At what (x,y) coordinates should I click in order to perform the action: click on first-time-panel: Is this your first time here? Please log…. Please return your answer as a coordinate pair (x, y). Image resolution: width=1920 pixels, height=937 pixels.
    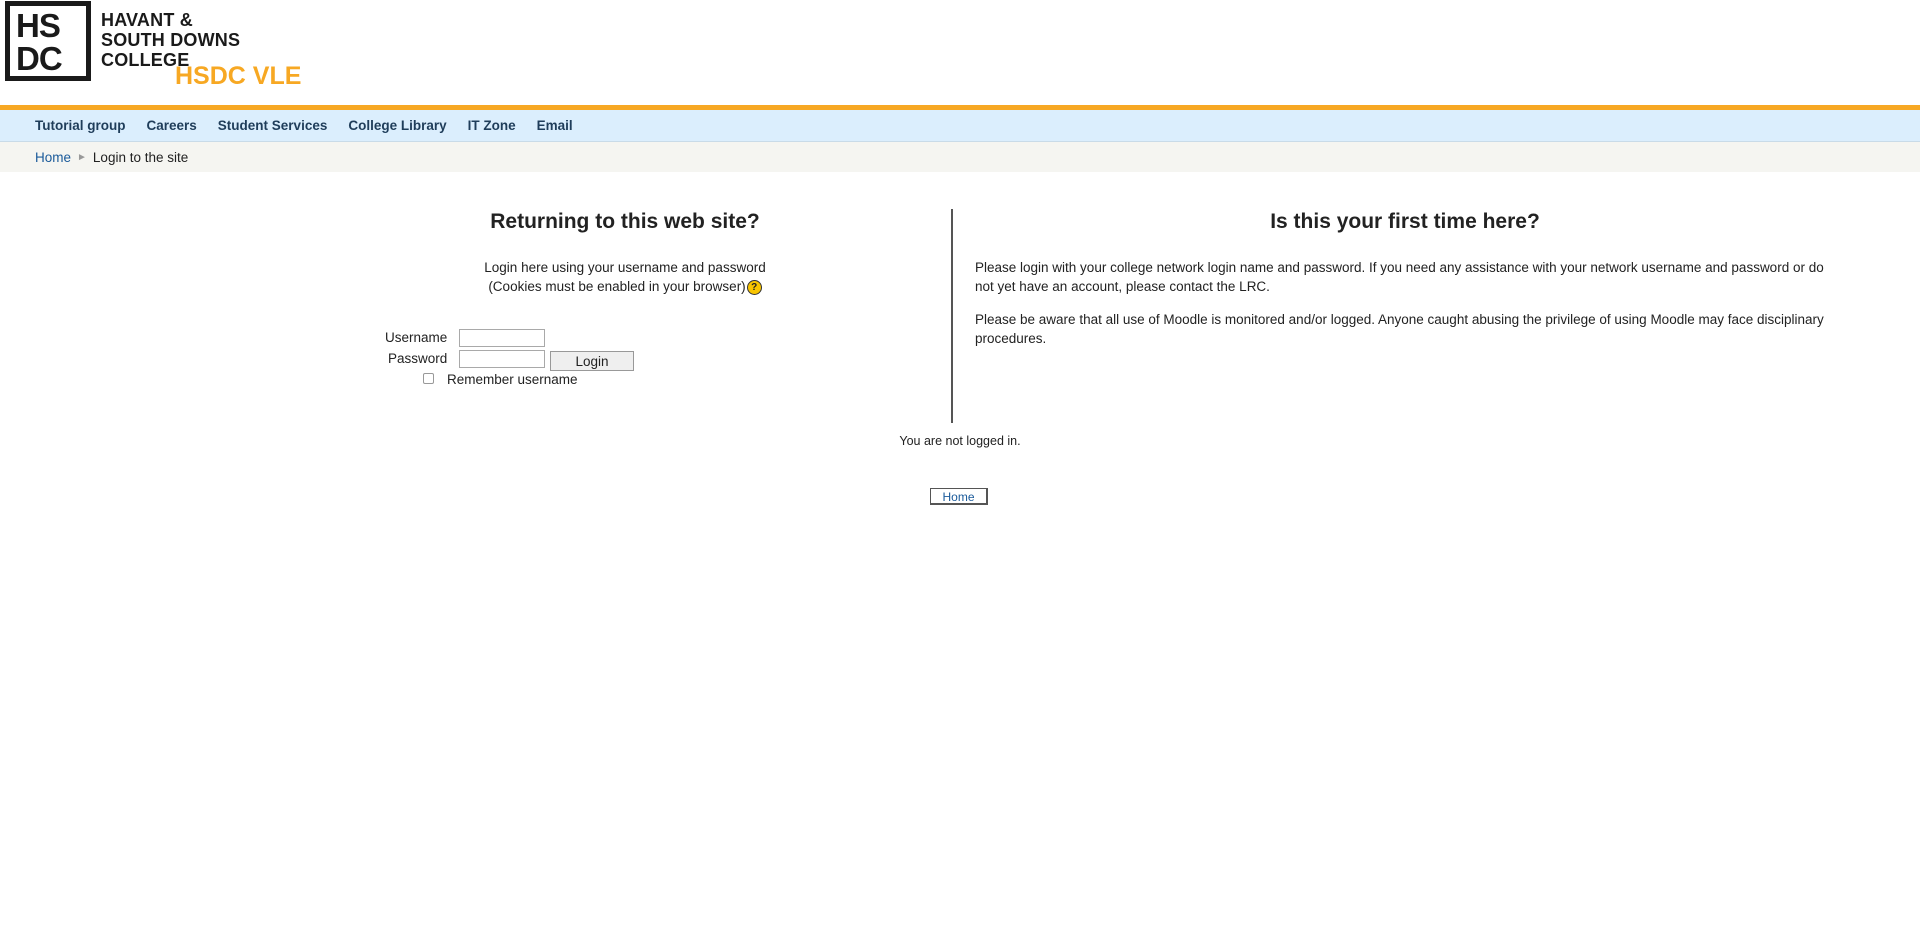
    Looking at the image, I should click on (1405, 279).